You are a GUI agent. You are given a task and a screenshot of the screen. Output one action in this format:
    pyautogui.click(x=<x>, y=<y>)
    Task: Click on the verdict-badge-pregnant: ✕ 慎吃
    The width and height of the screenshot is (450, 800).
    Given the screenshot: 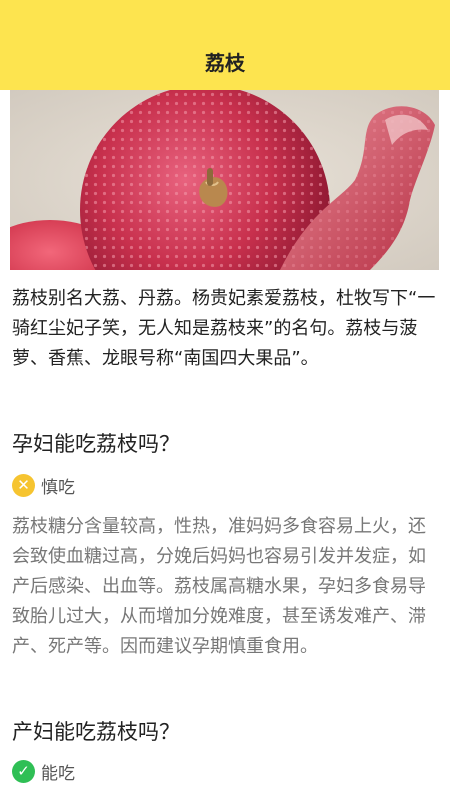 What is the action you would take?
    pyautogui.click(x=43, y=485)
    